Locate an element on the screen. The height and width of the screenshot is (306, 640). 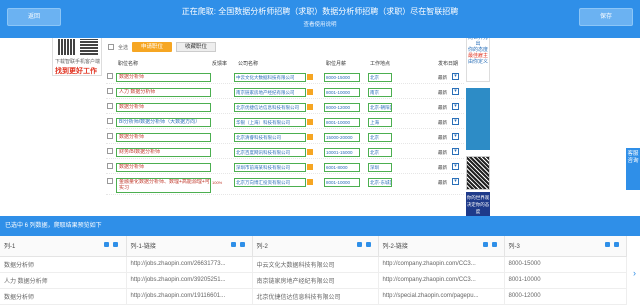
header-date: 发布日期 is located at coordinates (448, 64).